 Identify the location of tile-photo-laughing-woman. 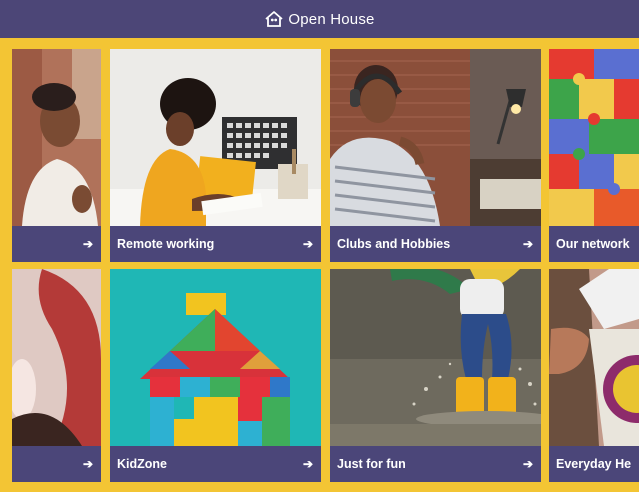
(56, 137).